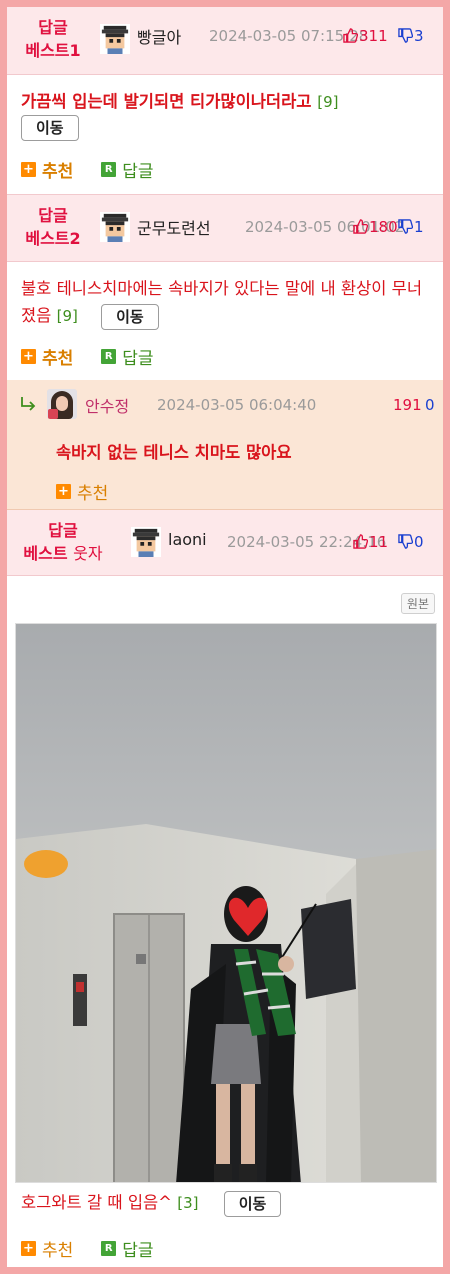 Image resolution: width=450 pixels, height=1274 pixels. I want to click on badge-line2: 베스트 웃자, so click(63, 553).